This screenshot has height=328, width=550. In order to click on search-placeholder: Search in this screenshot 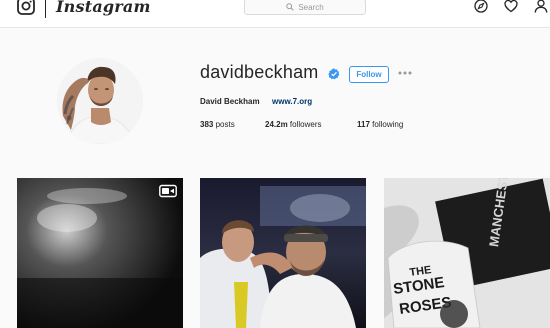, I will do `click(311, 7)`.